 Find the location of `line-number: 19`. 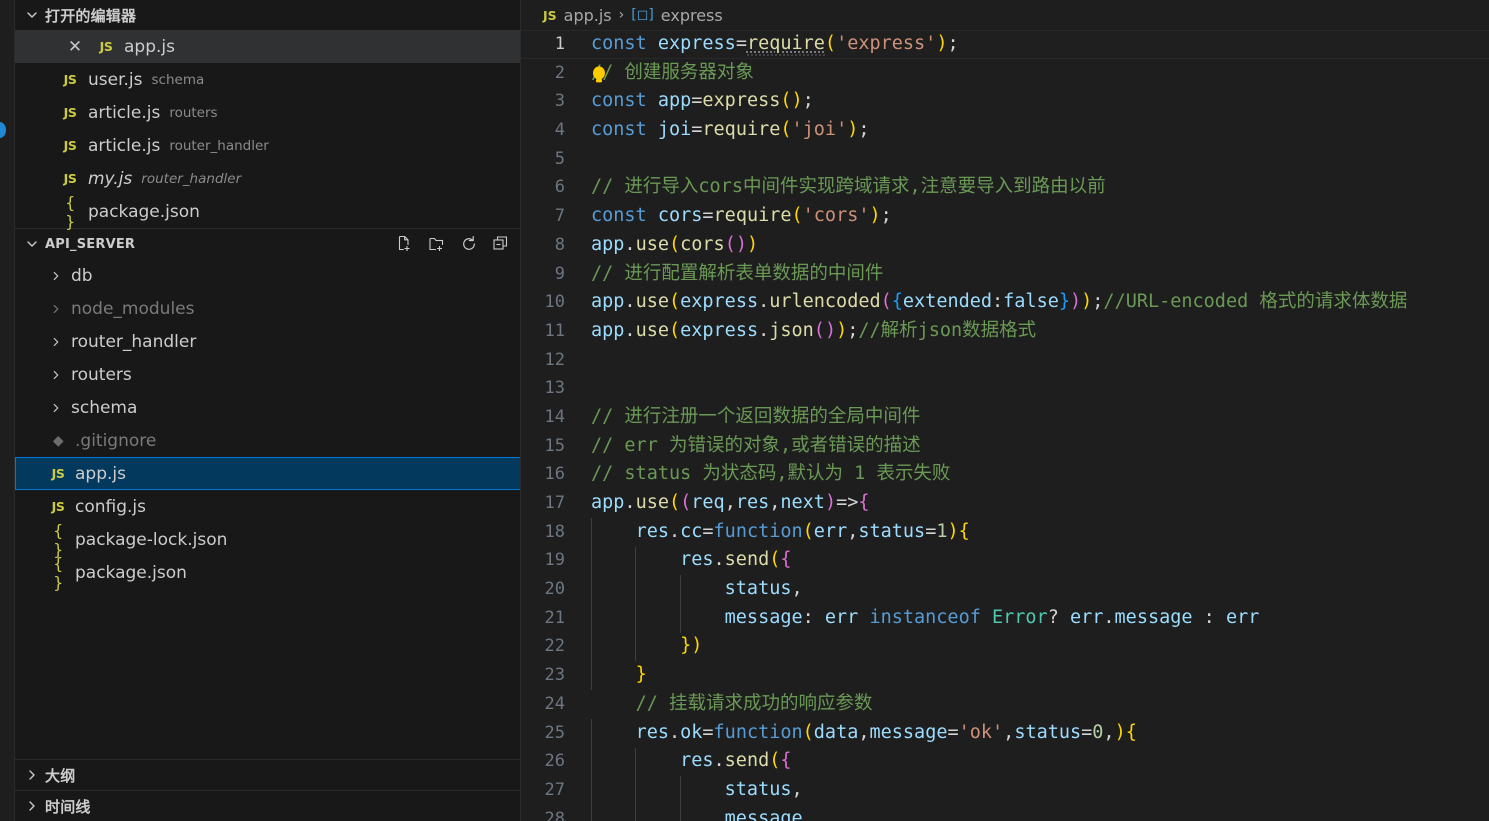

line-number: 19 is located at coordinates (554, 560).